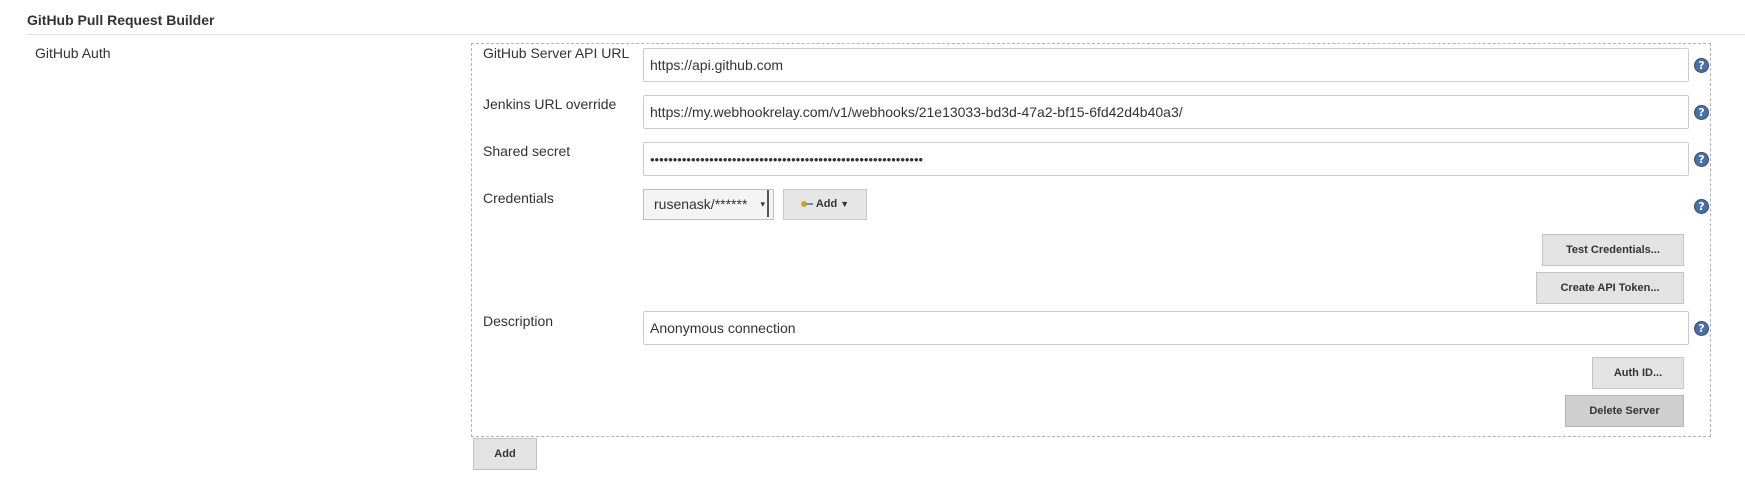 This screenshot has width=1745, height=484. Describe the element at coordinates (764, 203) in the screenshot. I see `chevron-down-icon: ▾` at that location.